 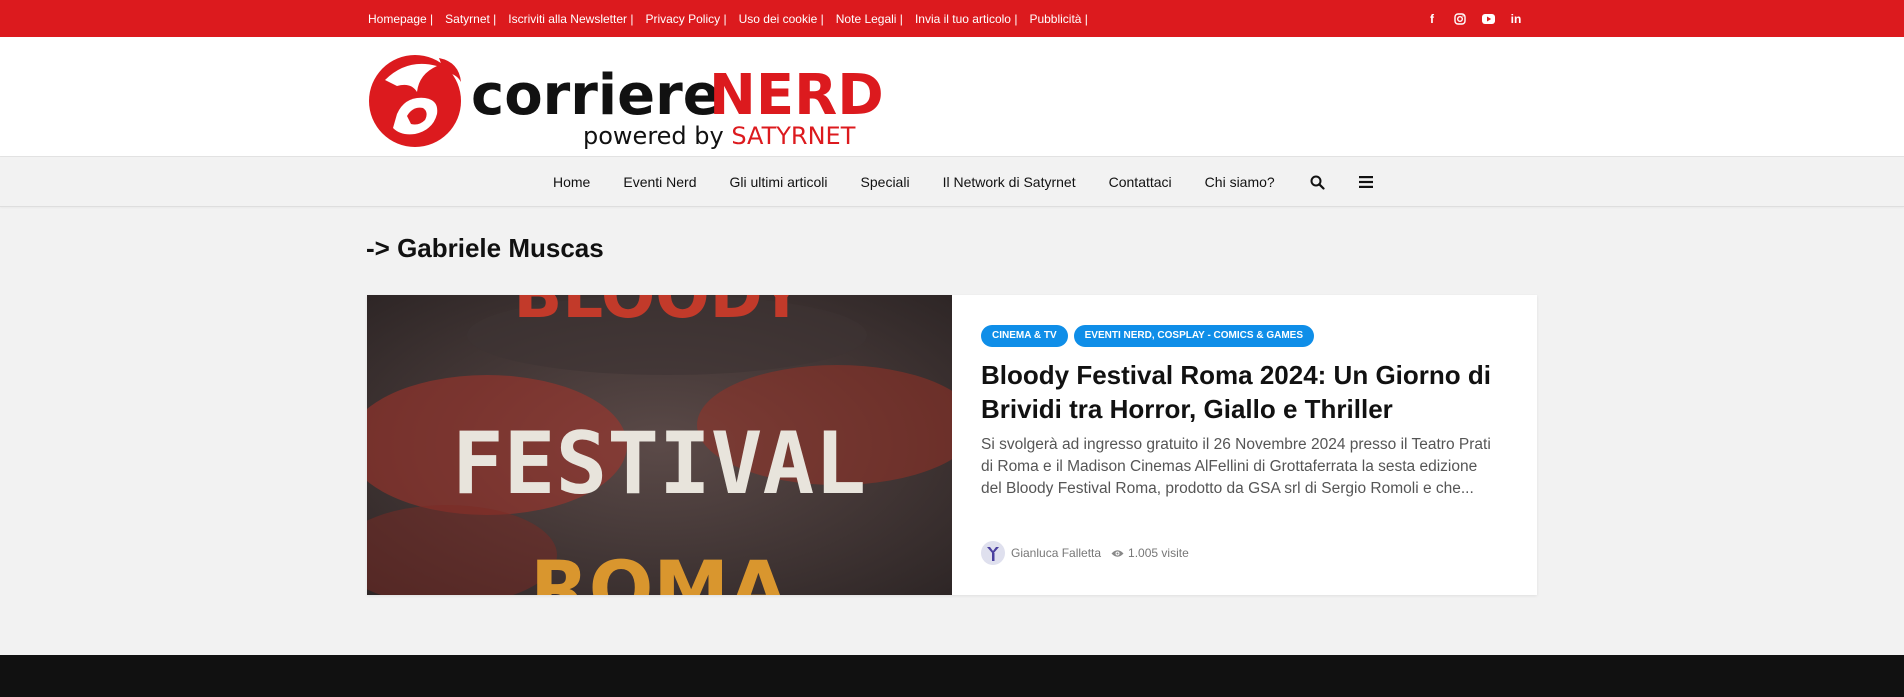 I want to click on linkedin-icon: in, so click(x=1516, y=19).